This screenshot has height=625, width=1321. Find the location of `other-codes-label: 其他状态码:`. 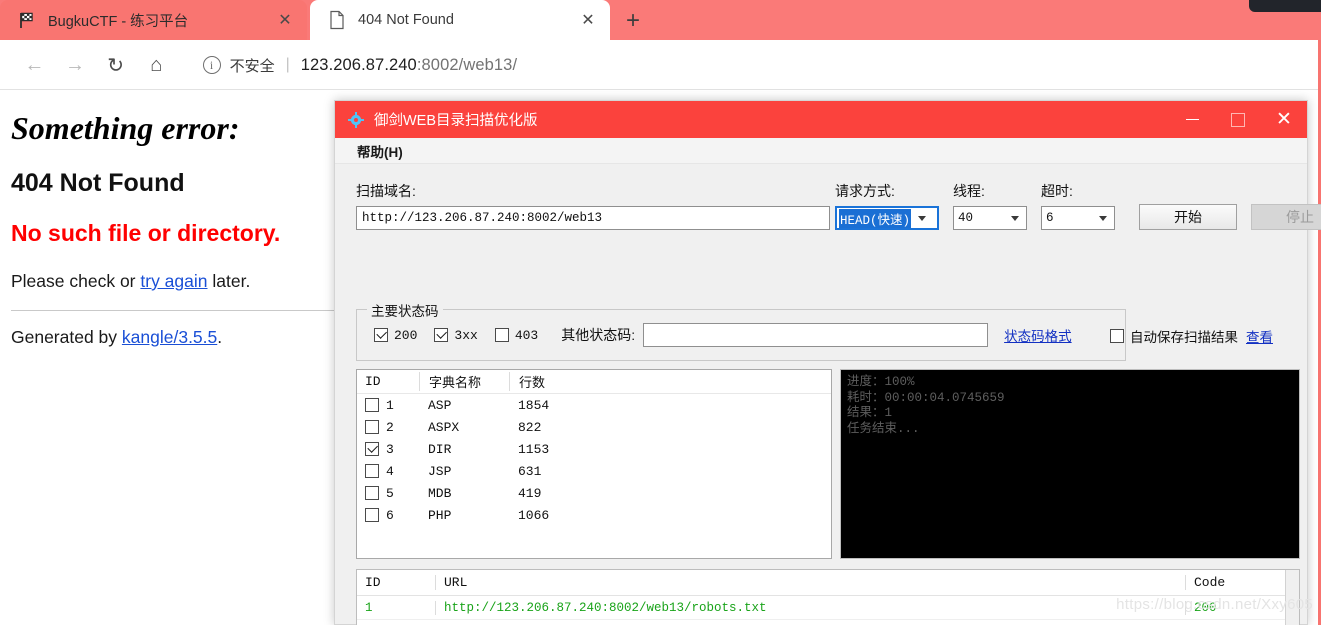

other-codes-label: 其他状态码: is located at coordinates (598, 335).